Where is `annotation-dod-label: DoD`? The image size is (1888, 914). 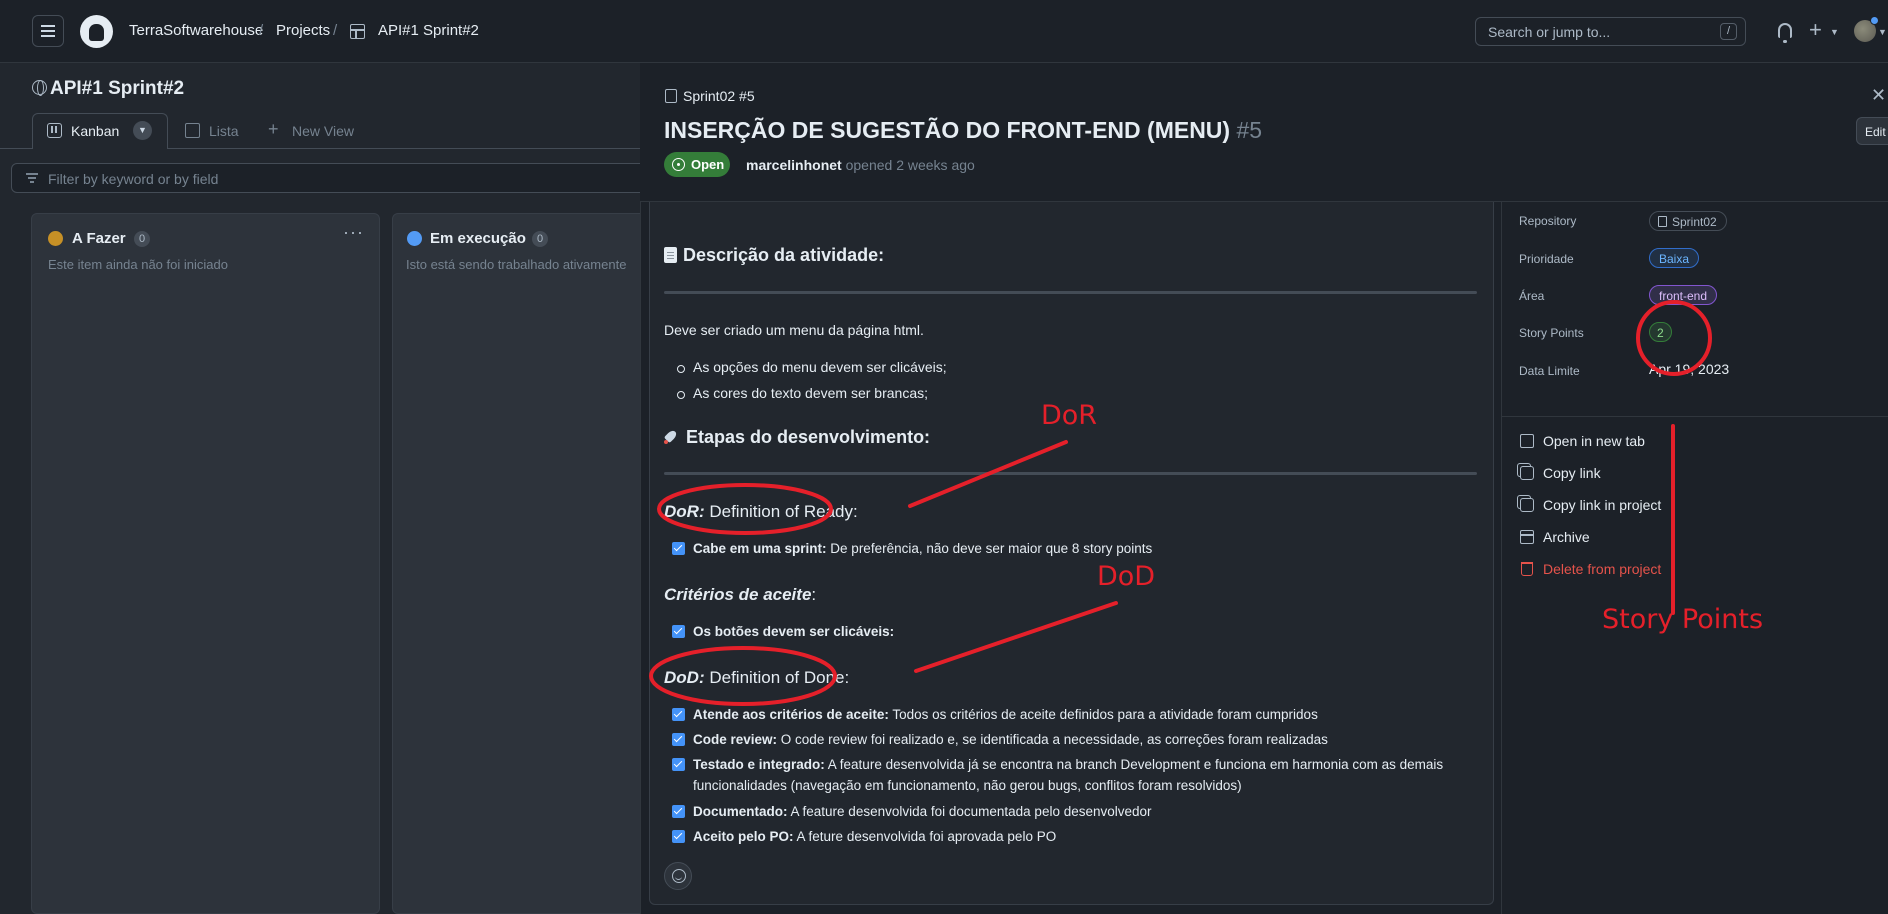 annotation-dod-label: DoD is located at coordinates (1126, 576).